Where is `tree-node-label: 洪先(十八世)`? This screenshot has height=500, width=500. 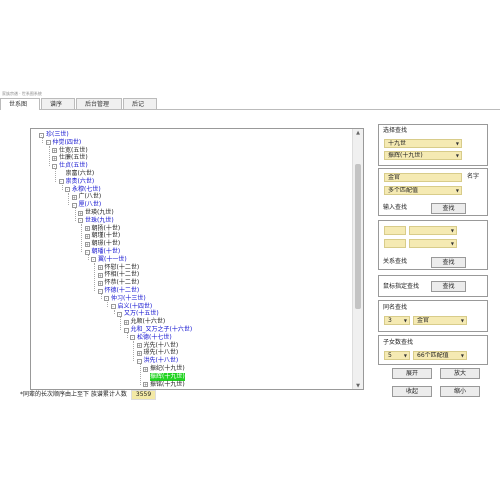
tree-node-label: 洪先(十八世) is located at coordinates (161, 361).